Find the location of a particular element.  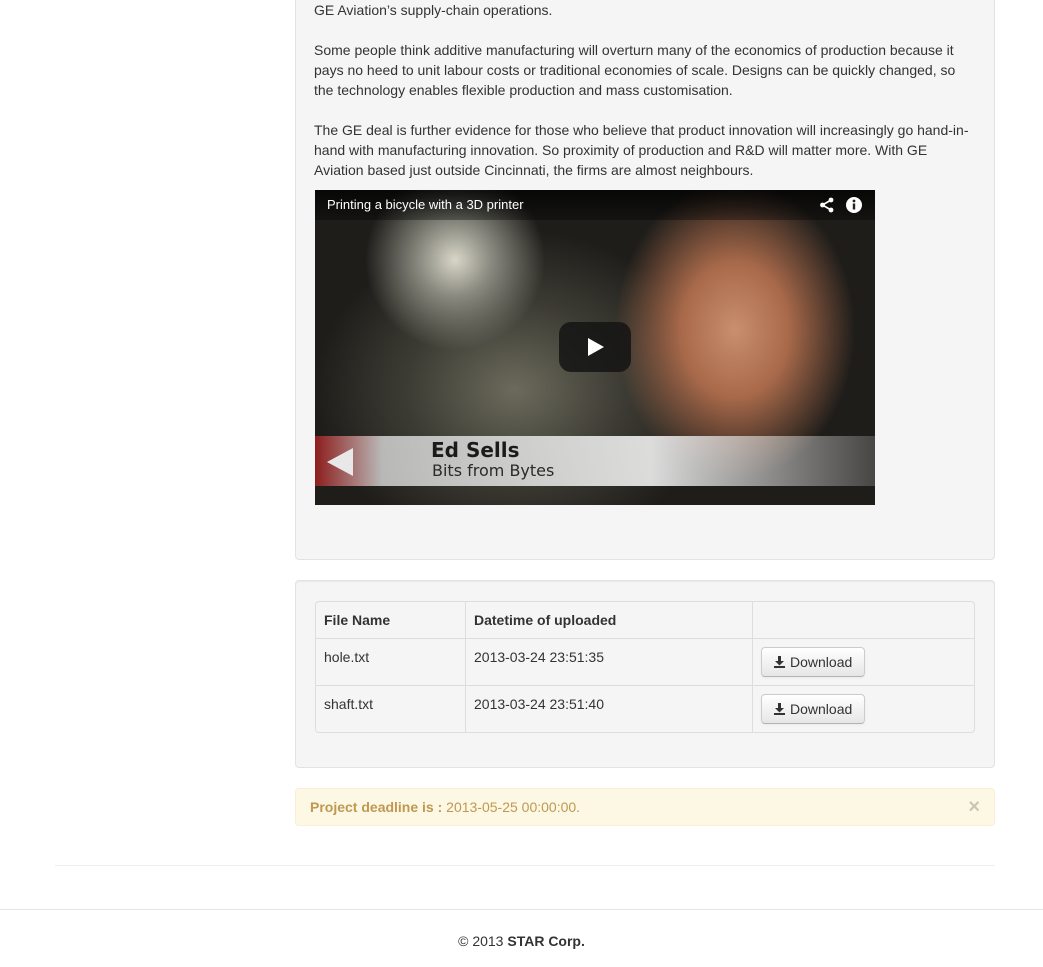

deadline-label: Project deadline is : is located at coordinates (376, 807).